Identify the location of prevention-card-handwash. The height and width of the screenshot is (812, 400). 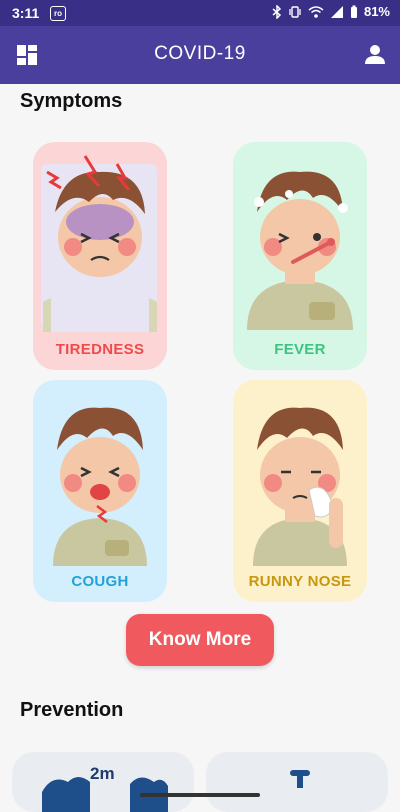
(297, 782).